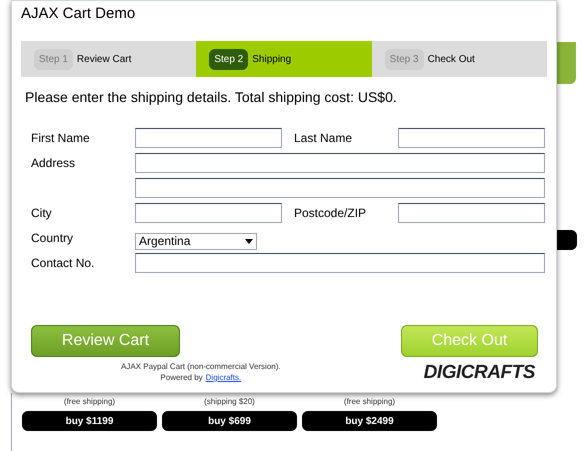  I want to click on footer-link: Digicrafts., so click(224, 377).